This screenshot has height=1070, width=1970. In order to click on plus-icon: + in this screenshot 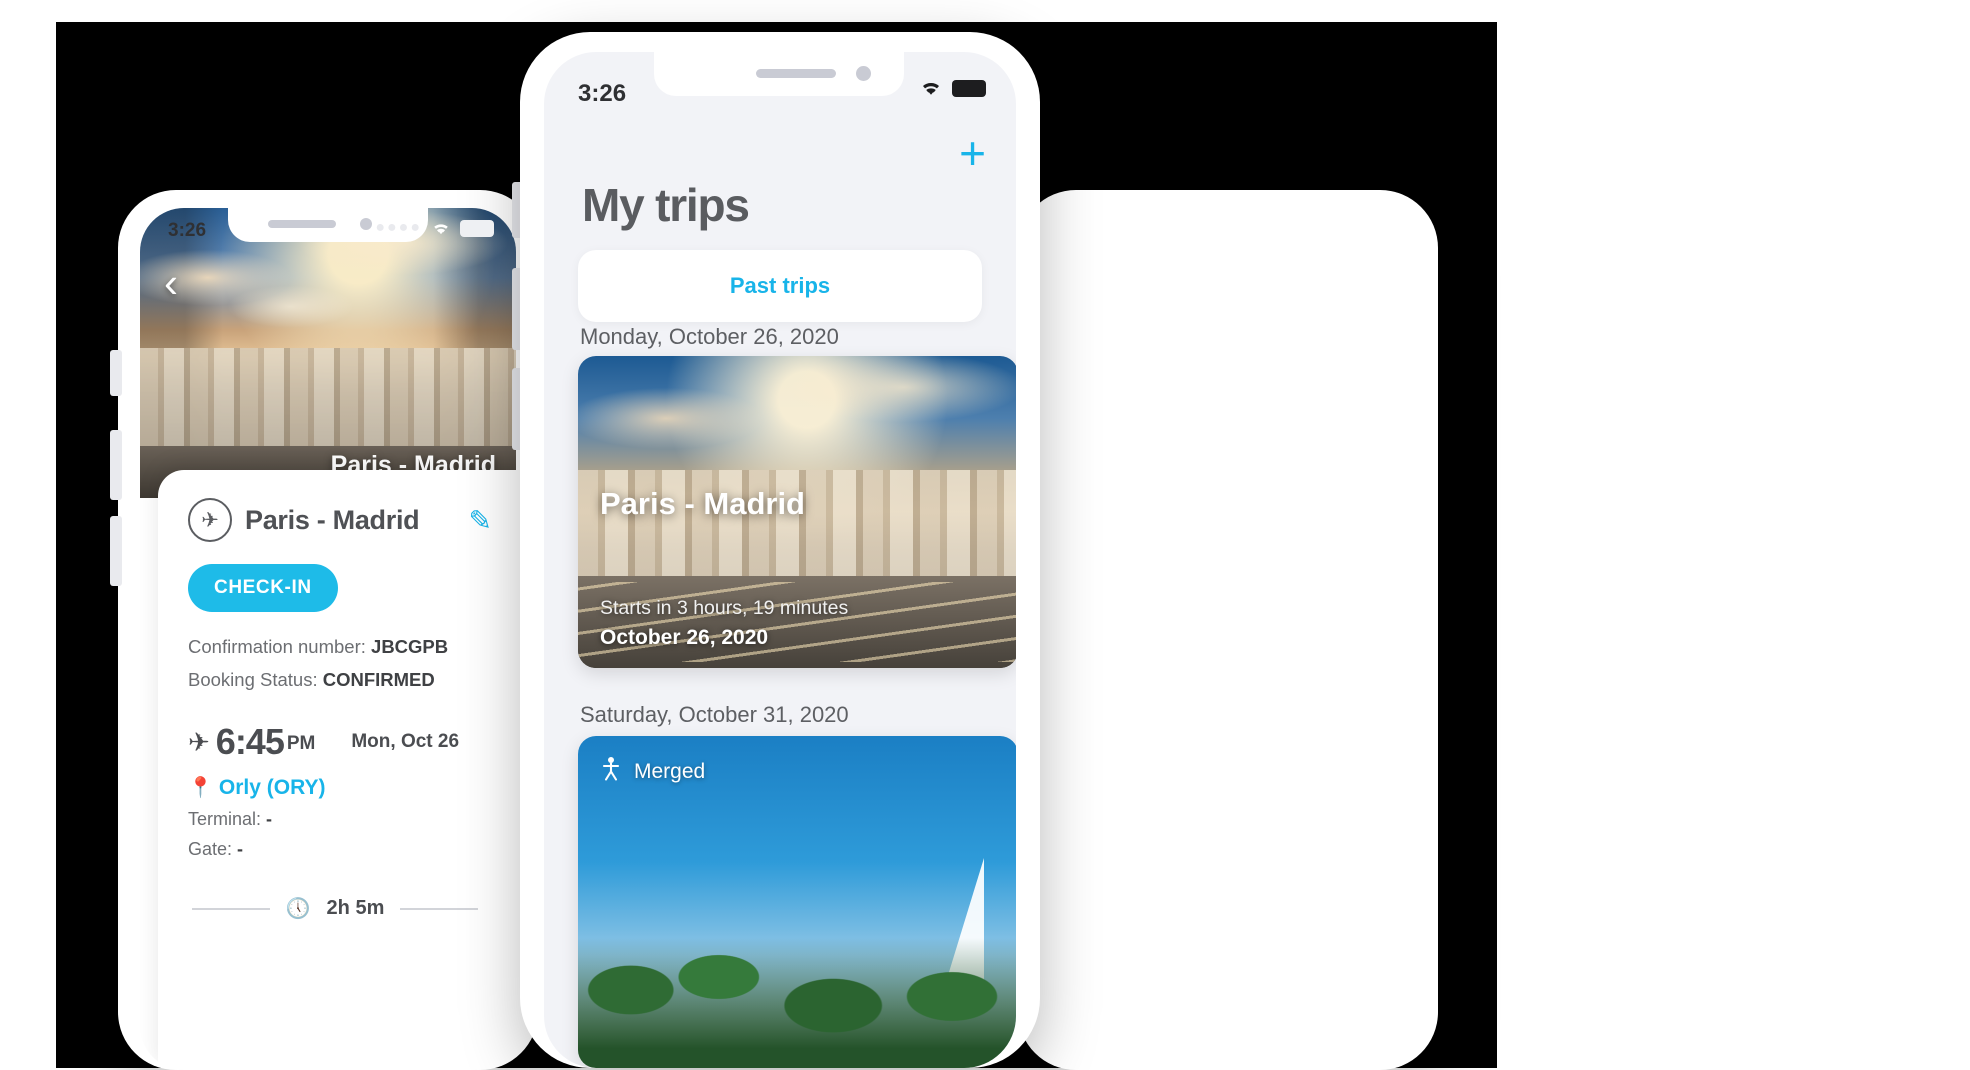, I will do `click(972, 153)`.